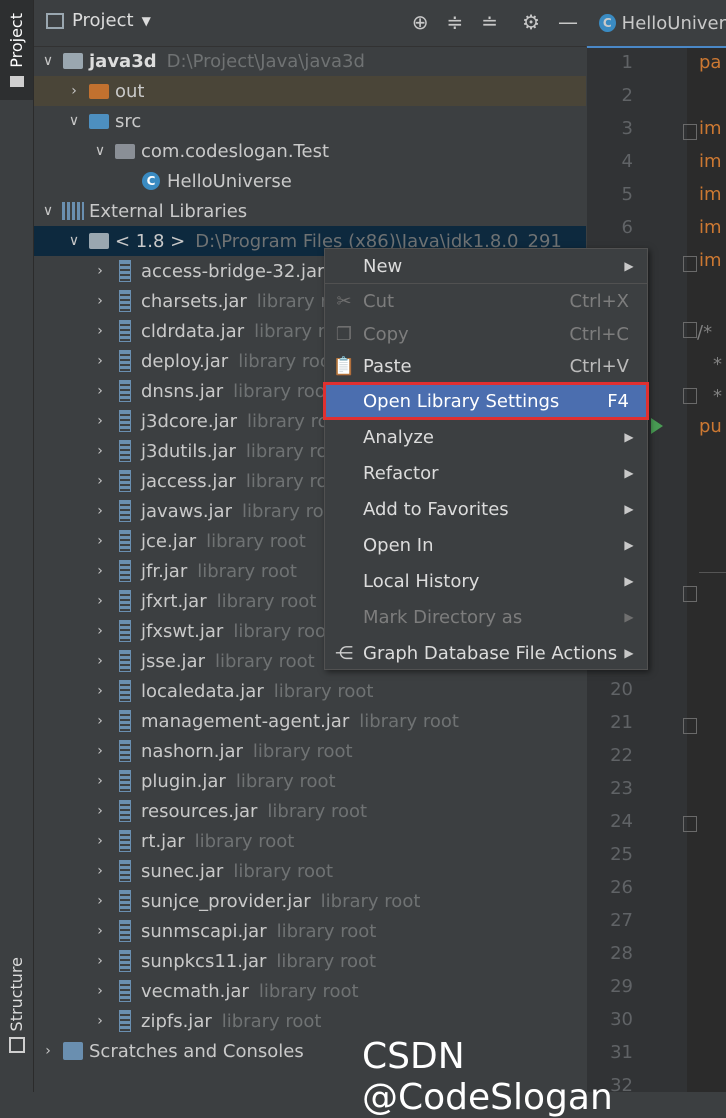 Image resolution: width=726 pixels, height=1118 pixels. Describe the element at coordinates (486, 653) in the screenshot. I see `menu-item-graph-database-file-actions: ⋲ Graph Database File Actions ▶` at that location.